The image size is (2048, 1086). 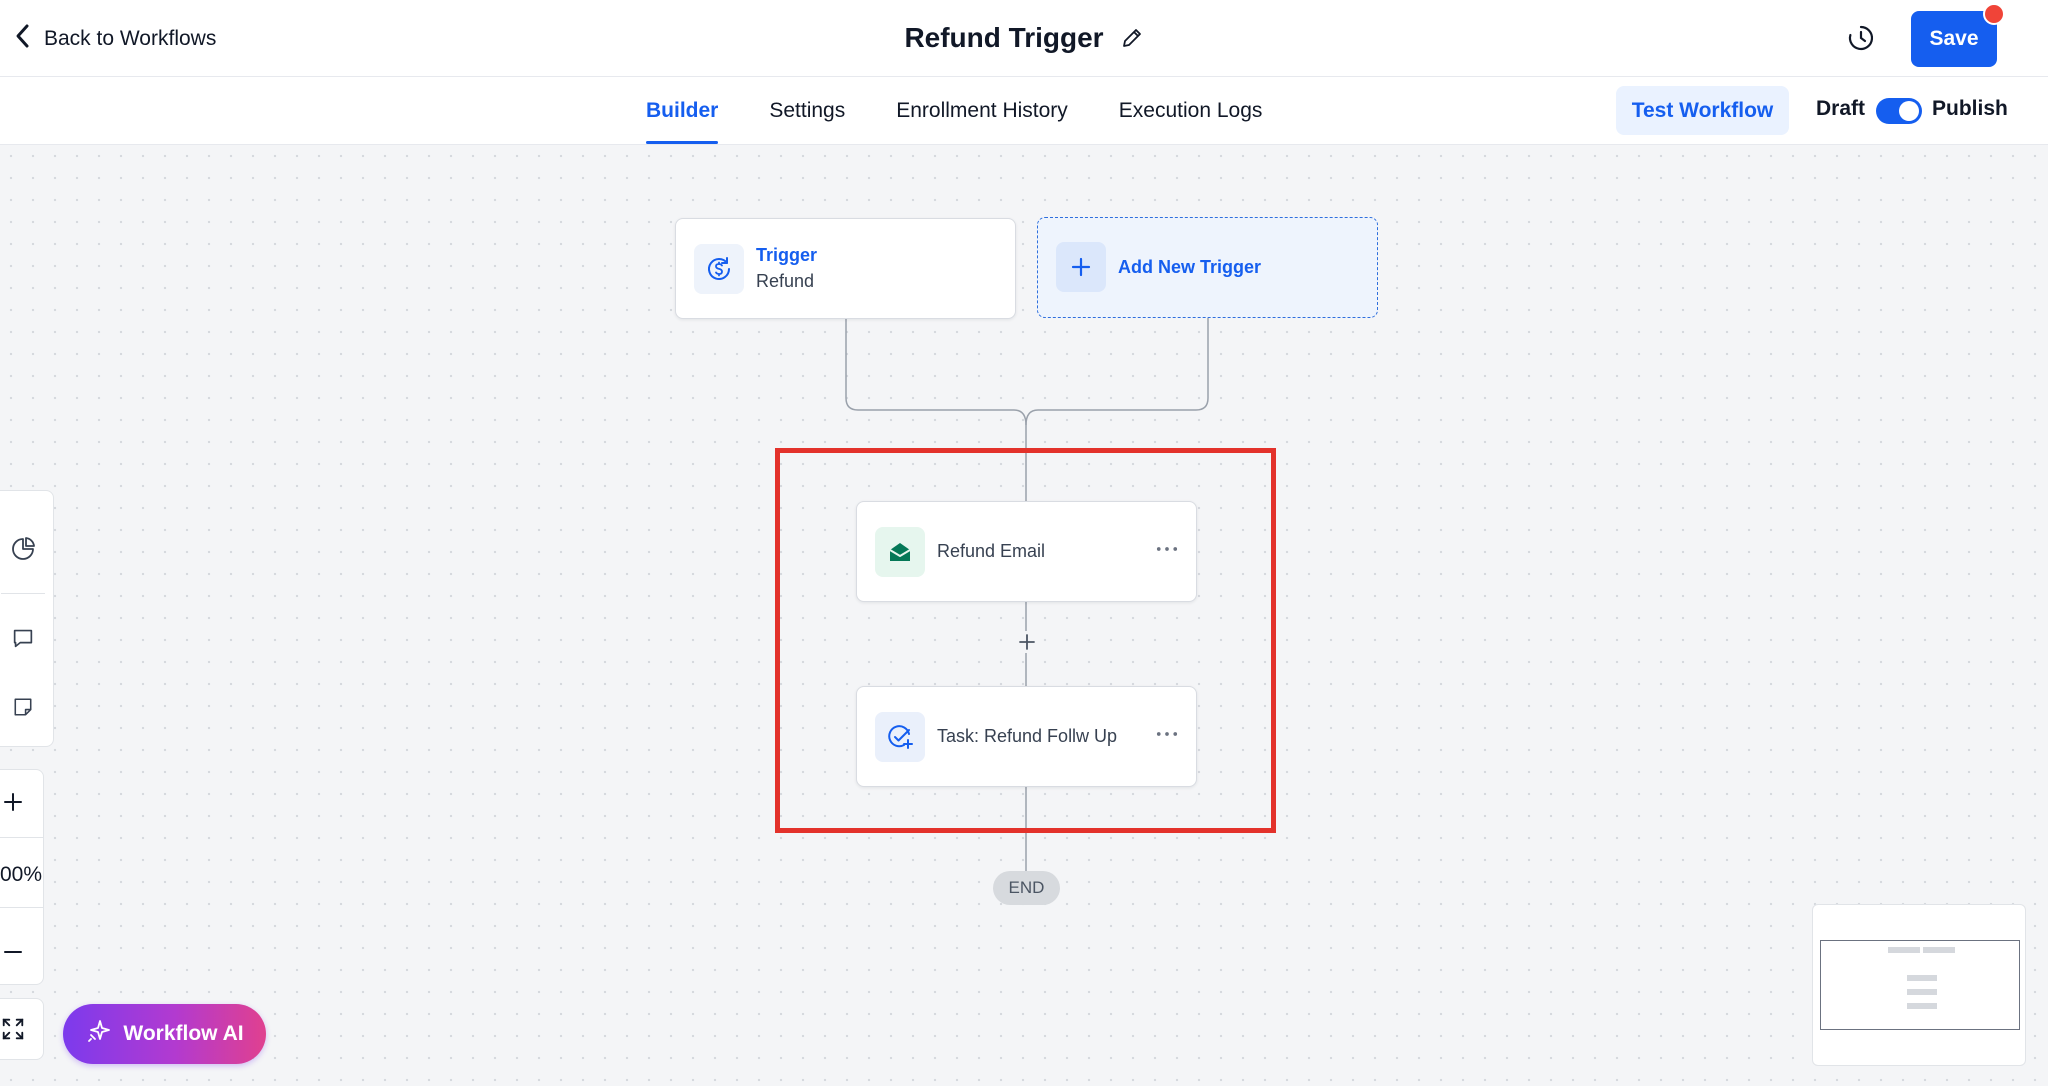 What do you see at coordinates (785, 281) in the screenshot?
I see `trigger-card-subtitle: Refund` at bounding box center [785, 281].